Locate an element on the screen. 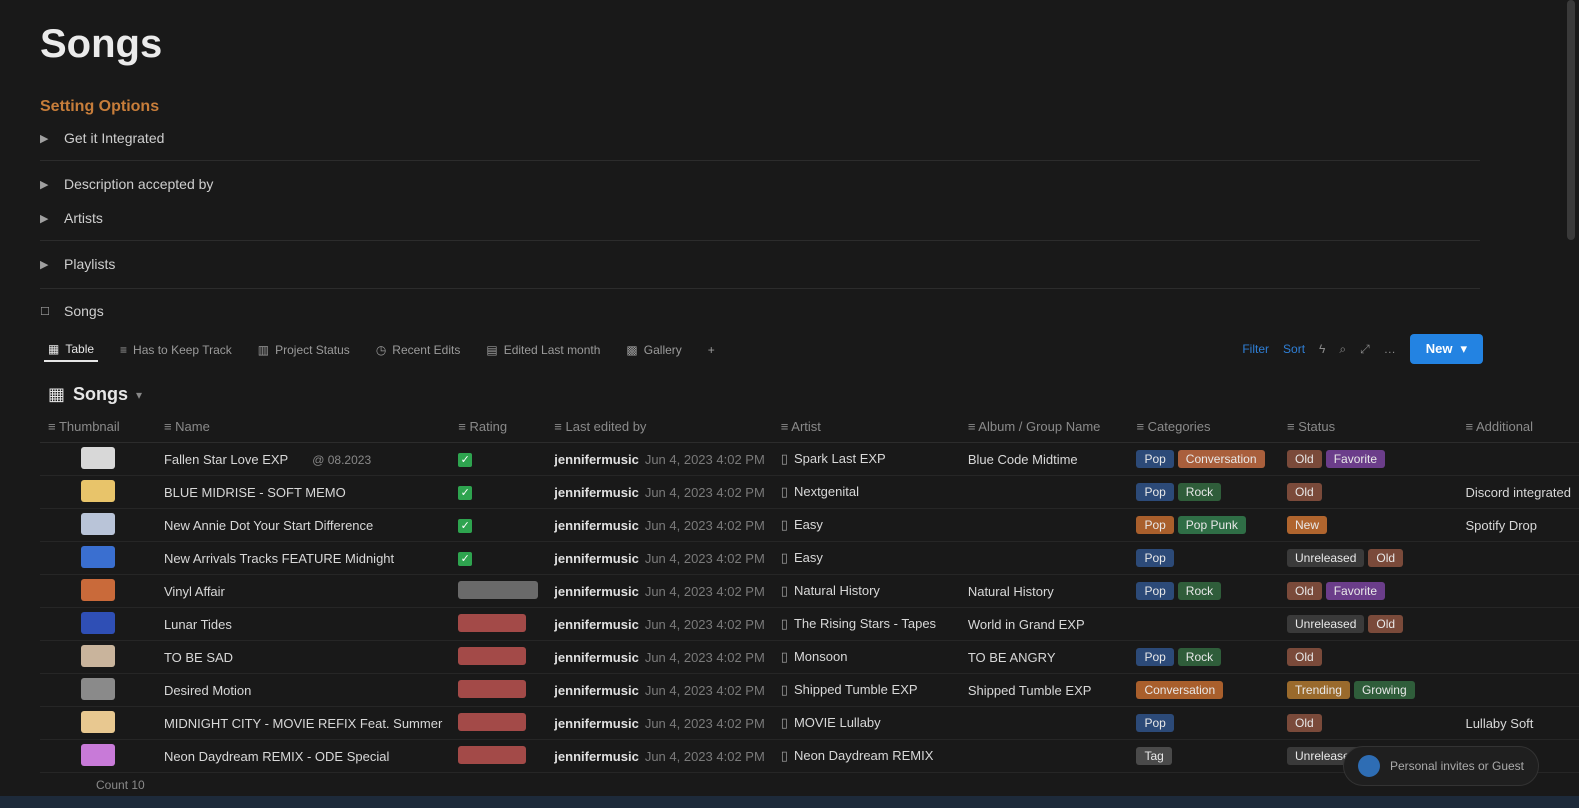 This screenshot has width=1579, height=808. search-icon: ⌕ is located at coordinates (1342, 349).